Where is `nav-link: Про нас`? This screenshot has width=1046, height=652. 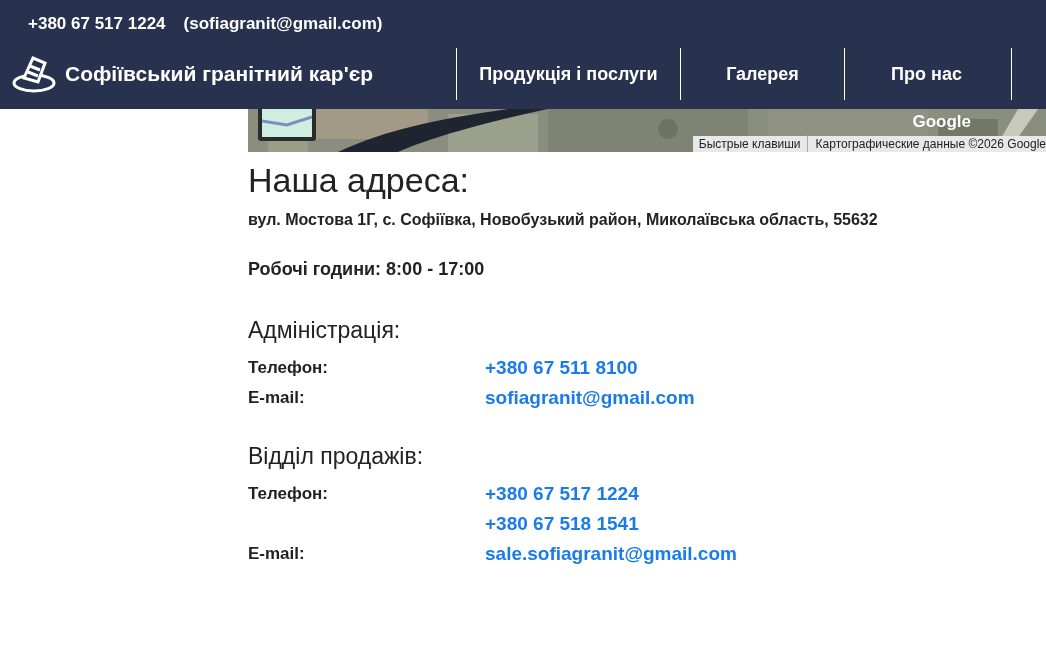 nav-link: Про нас is located at coordinates (926, 74).